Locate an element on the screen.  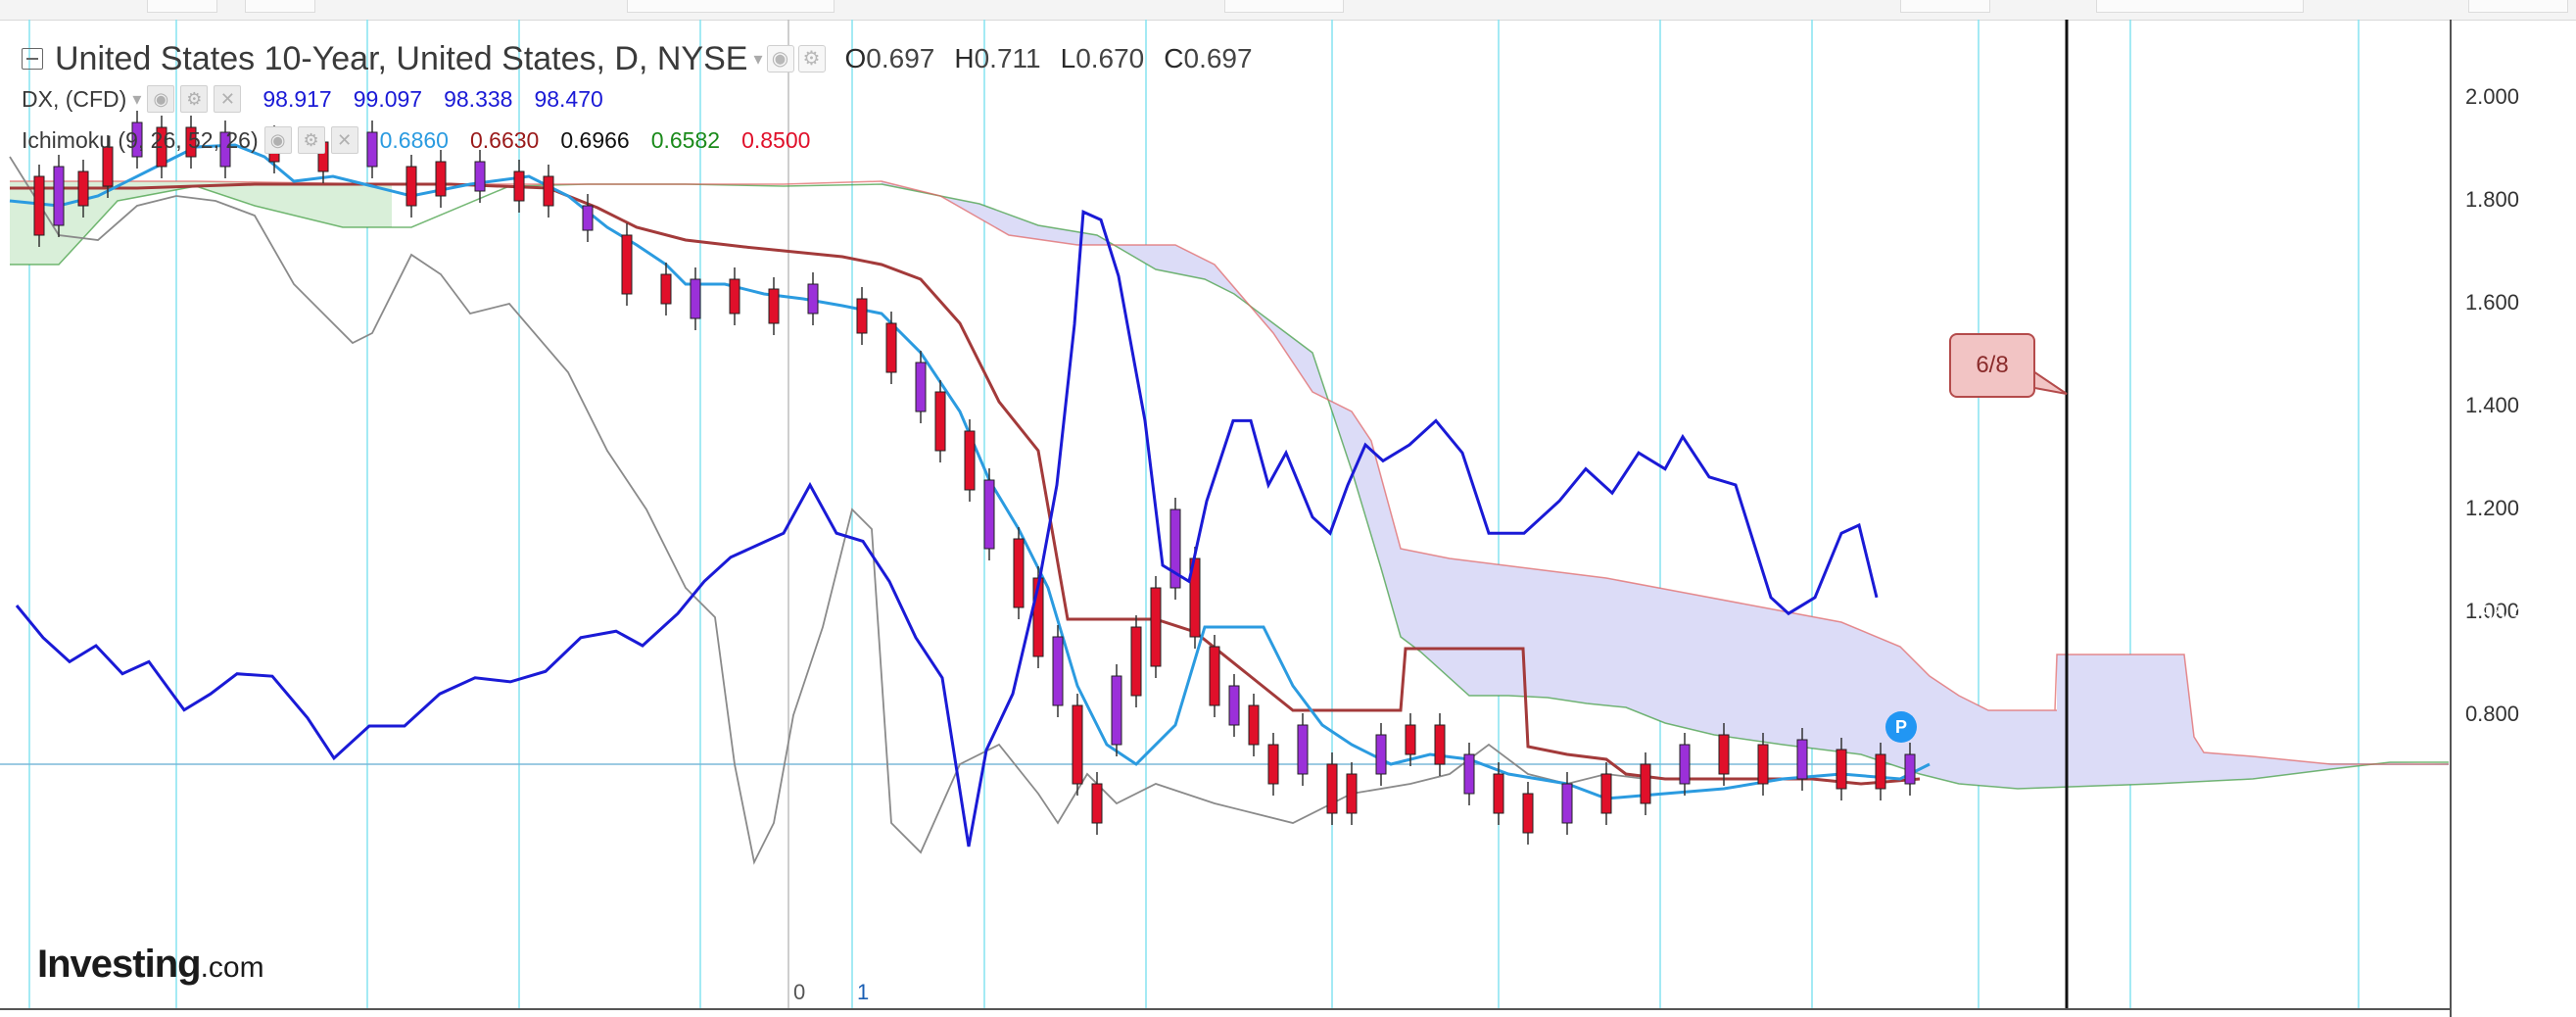
chikou-value: 0.6966 is located at coordinates (595, 139).